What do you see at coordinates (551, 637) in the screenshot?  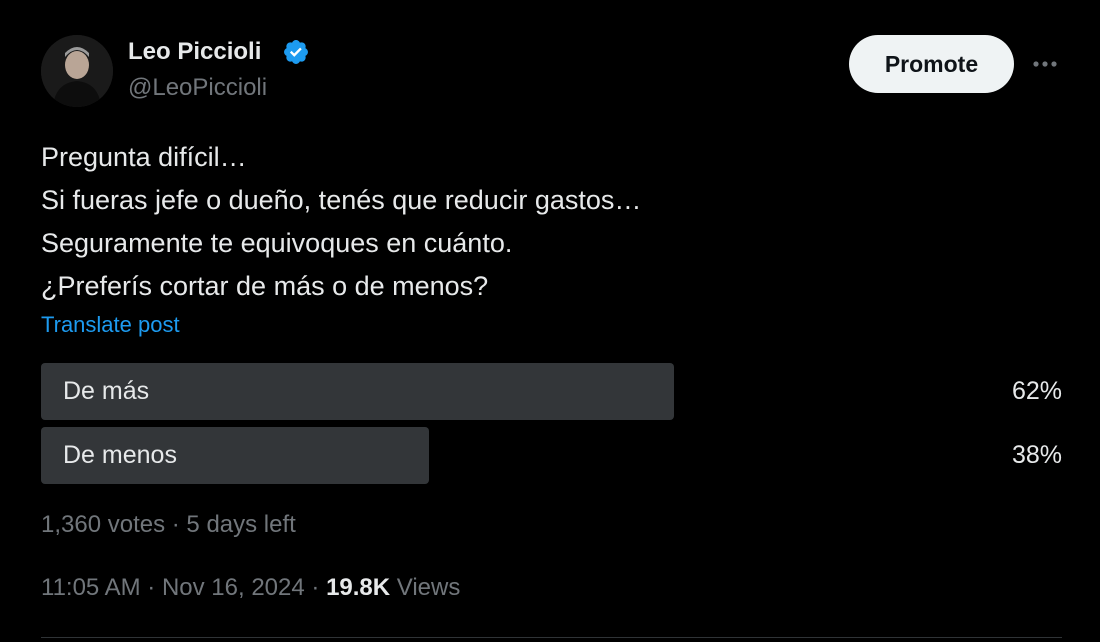 I see `divider` at bounding box center [551, 637].